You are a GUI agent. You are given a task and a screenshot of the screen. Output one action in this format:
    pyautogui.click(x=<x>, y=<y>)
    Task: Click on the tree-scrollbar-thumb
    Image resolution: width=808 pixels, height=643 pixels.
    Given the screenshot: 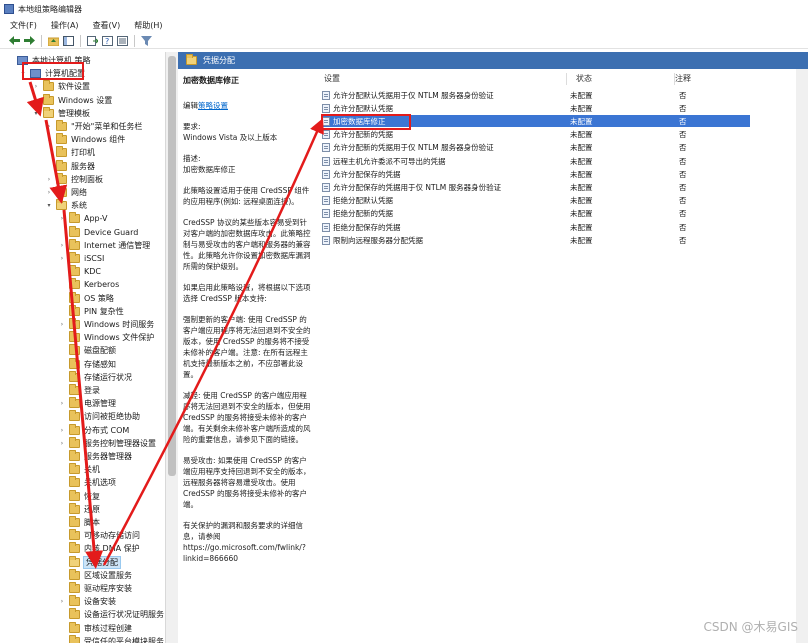 What is the action you would take?
    pyautogui.click(x=172, y=266)
    